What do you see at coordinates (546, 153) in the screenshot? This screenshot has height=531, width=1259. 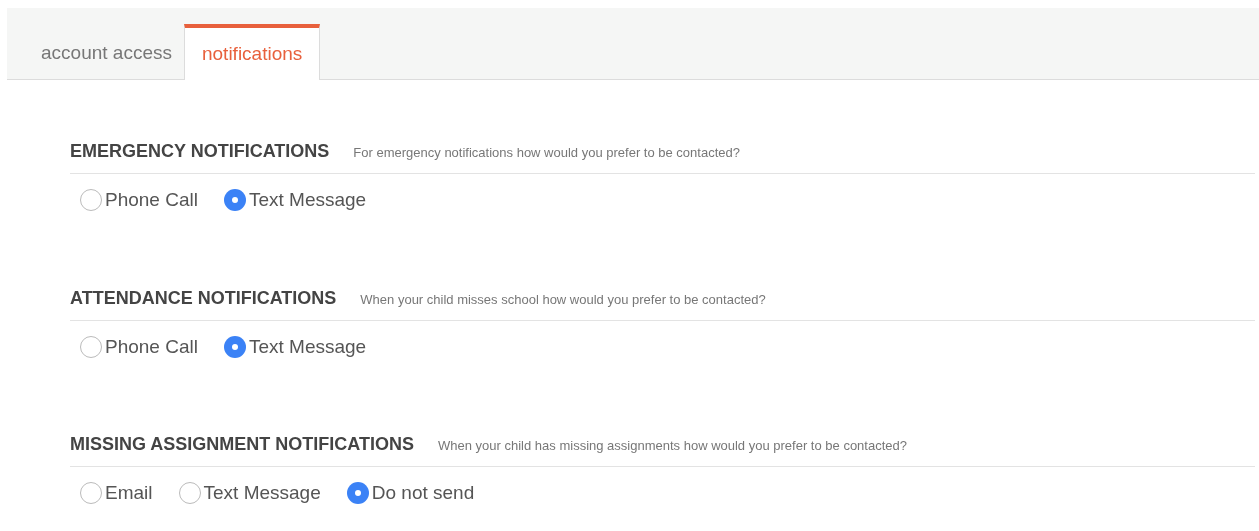 I see `section-prompt: For emergency notifications how would you prefer to be contacted?` at bounding box center [546, 153].